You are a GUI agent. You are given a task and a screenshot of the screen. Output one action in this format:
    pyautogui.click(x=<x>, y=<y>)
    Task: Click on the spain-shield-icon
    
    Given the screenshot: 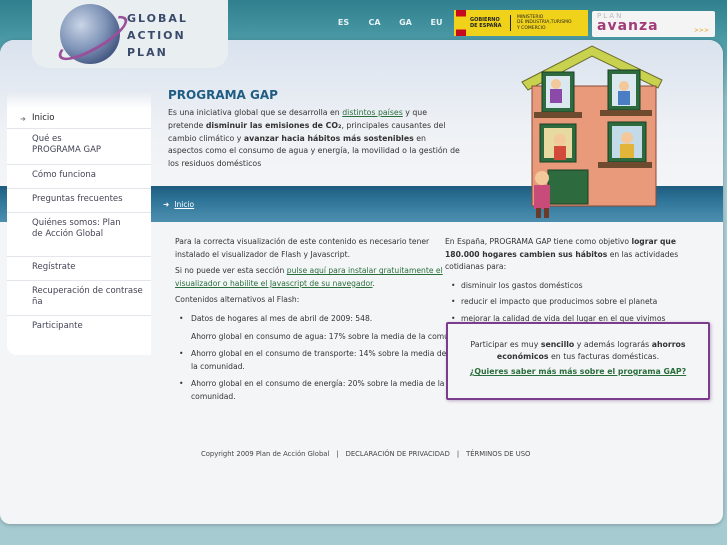 What is the action you would take?
    pyautogui.click(x=461, y=23)
    